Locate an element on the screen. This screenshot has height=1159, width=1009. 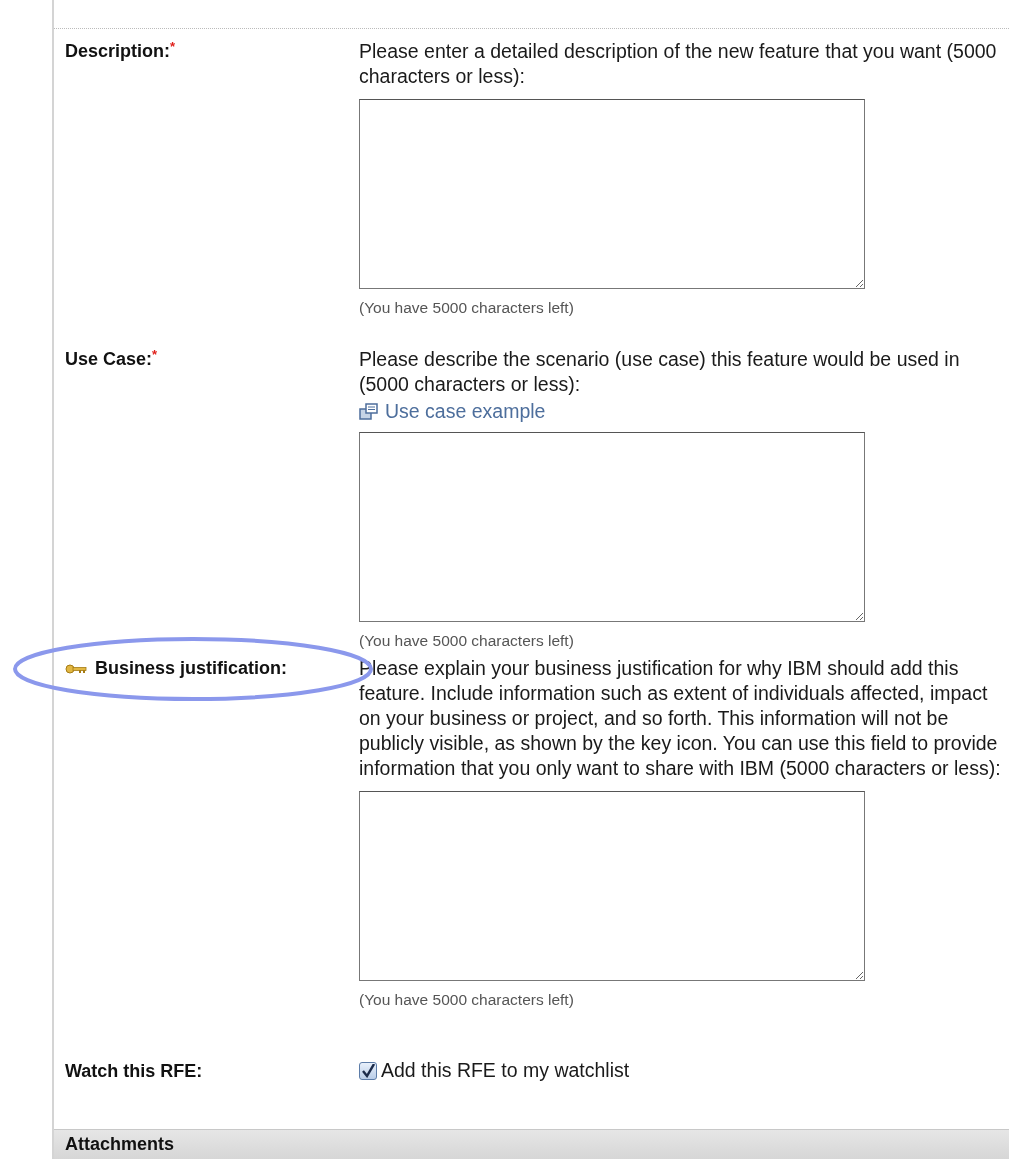
check-icon is located at coordinates (368, 1070).